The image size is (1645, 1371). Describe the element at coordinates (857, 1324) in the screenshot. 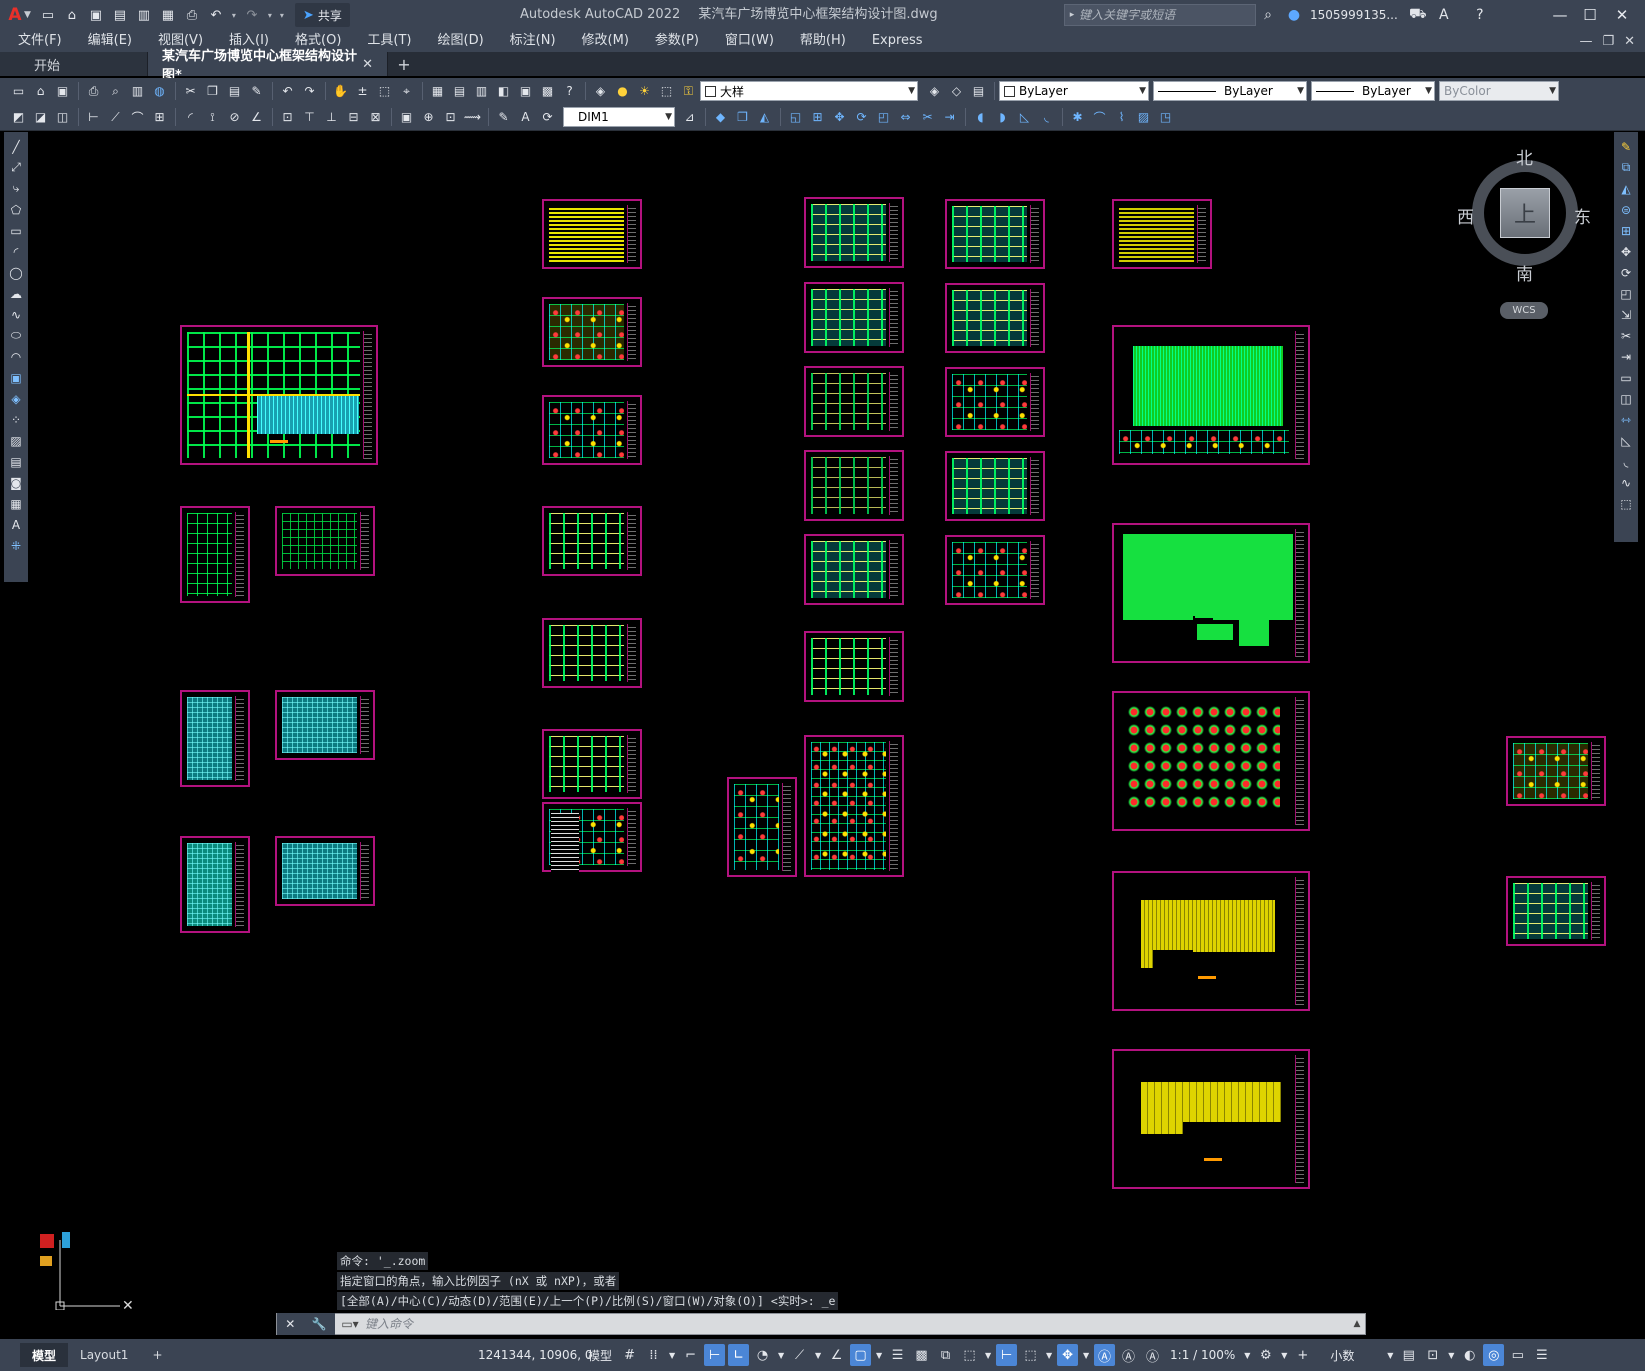

I see `command-input` at that location.